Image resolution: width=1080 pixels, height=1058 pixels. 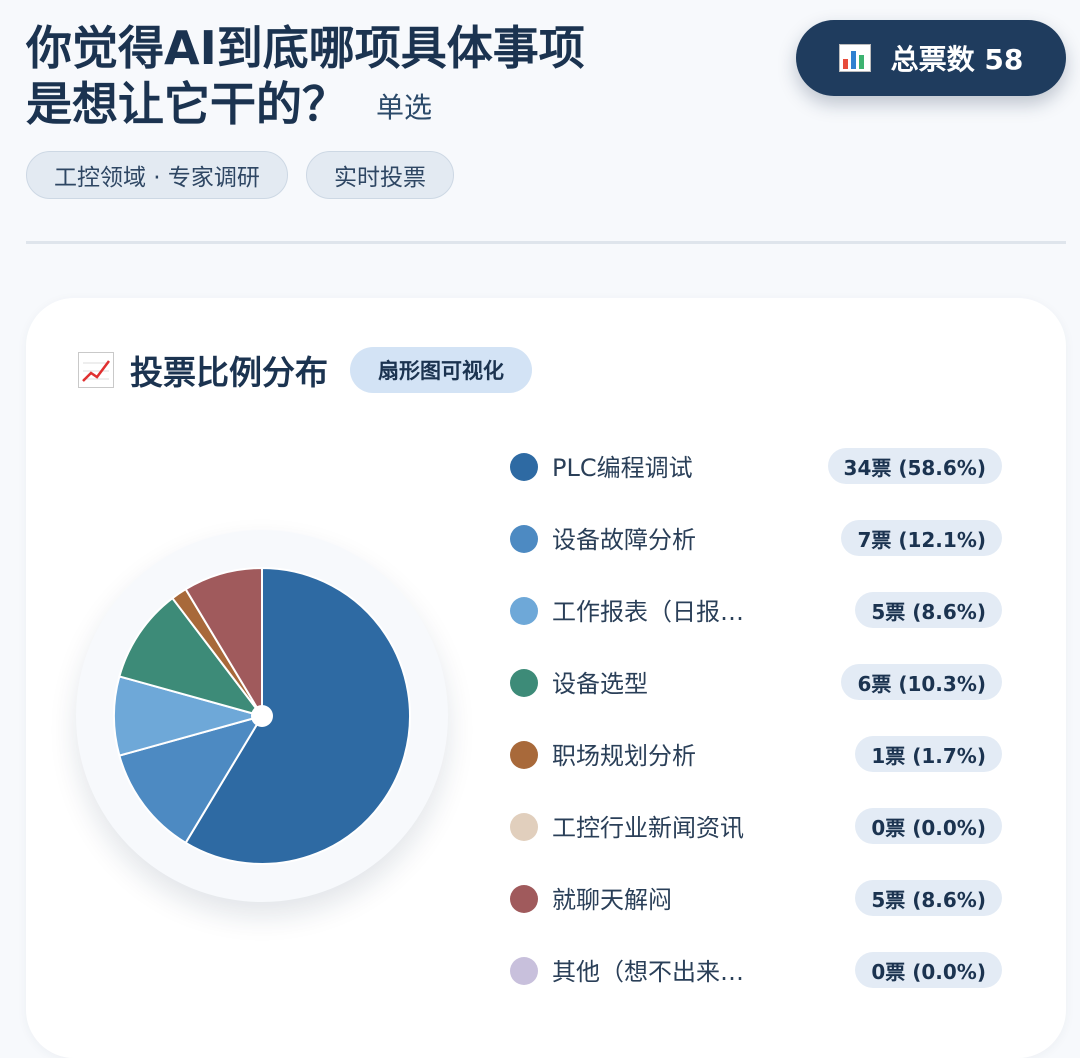 What do you see at coordinates (624, 756) in the screenshot?
I see `legend-label: 职场规划分析` at bounding box center [624, 756].